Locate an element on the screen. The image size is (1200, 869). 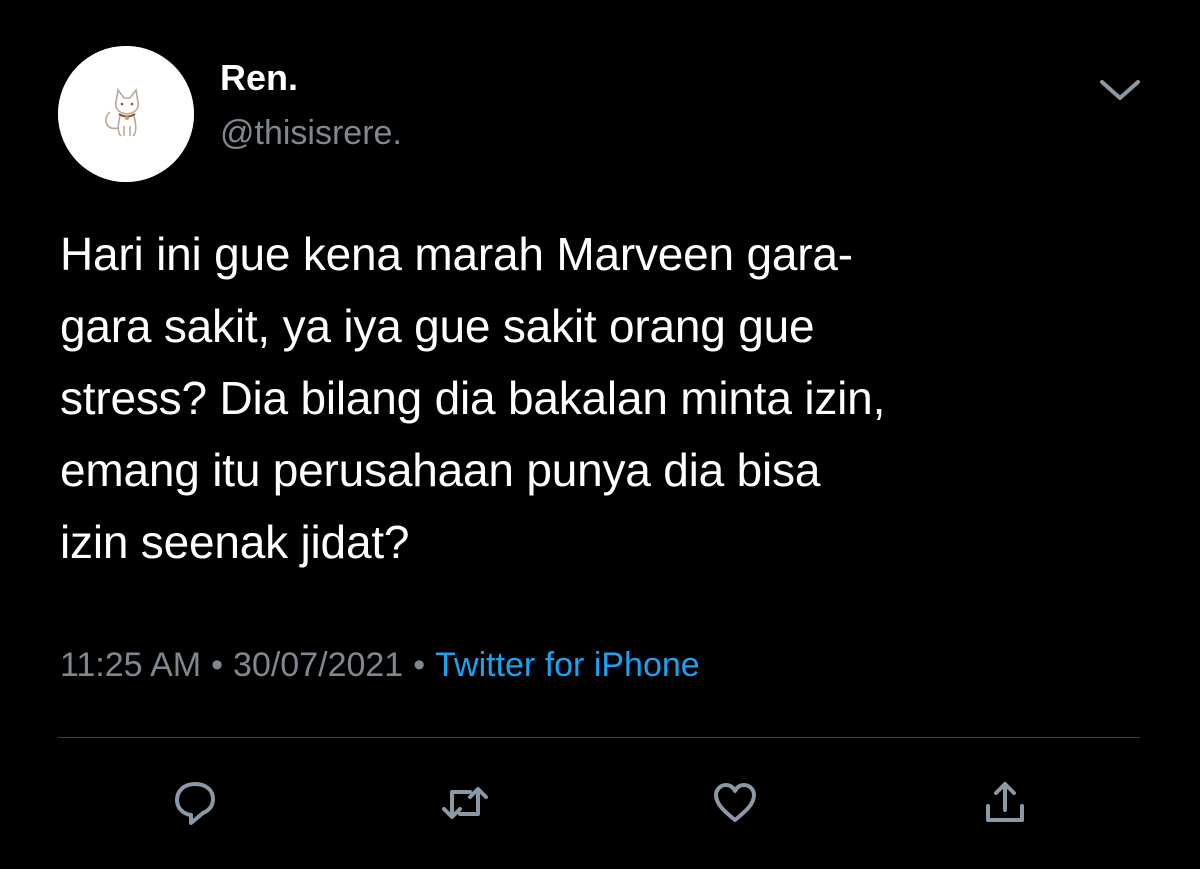
reply-button is located at coordinates (195, 803).